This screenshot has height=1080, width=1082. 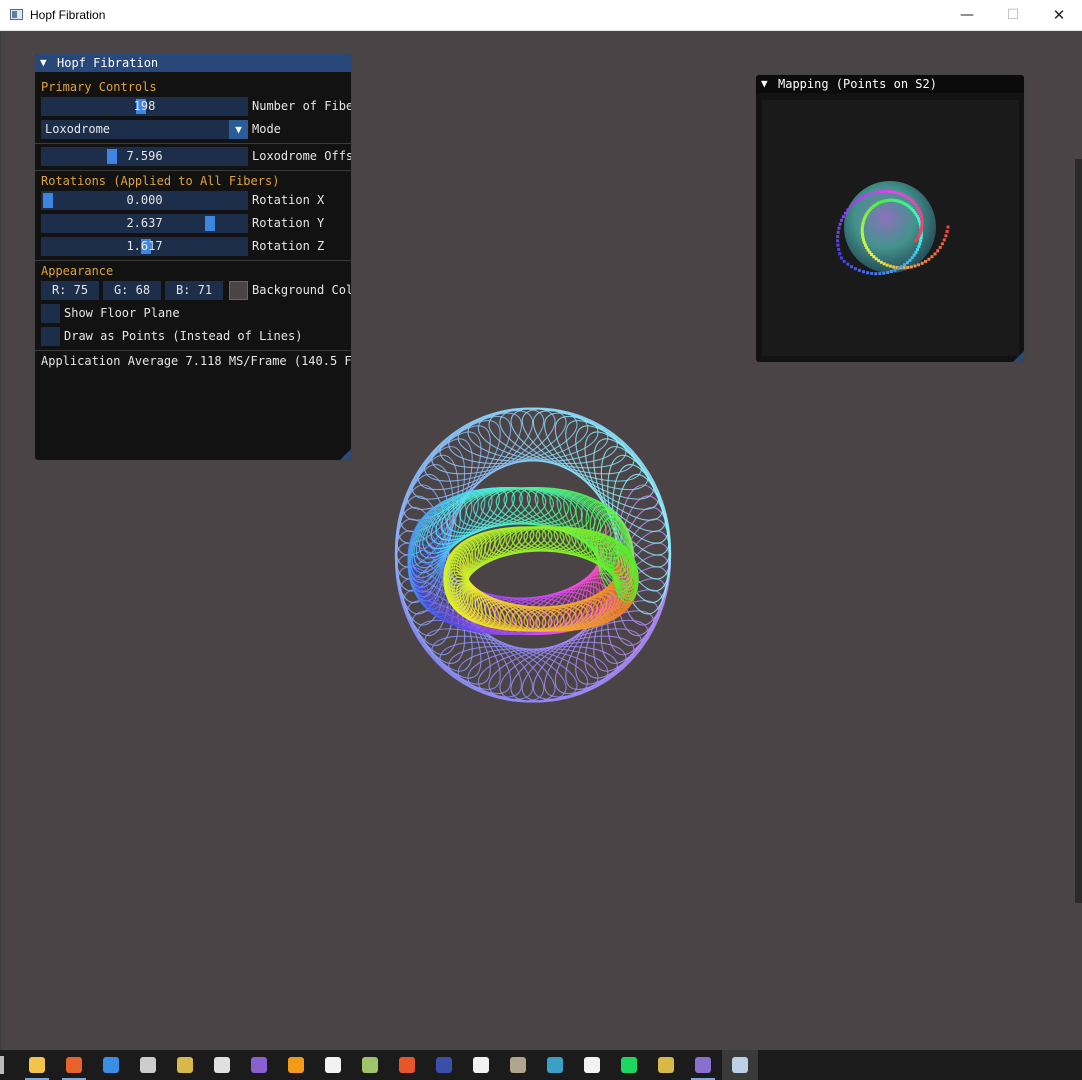 I want to click on blender-icon, so click(x=592, y=1065).